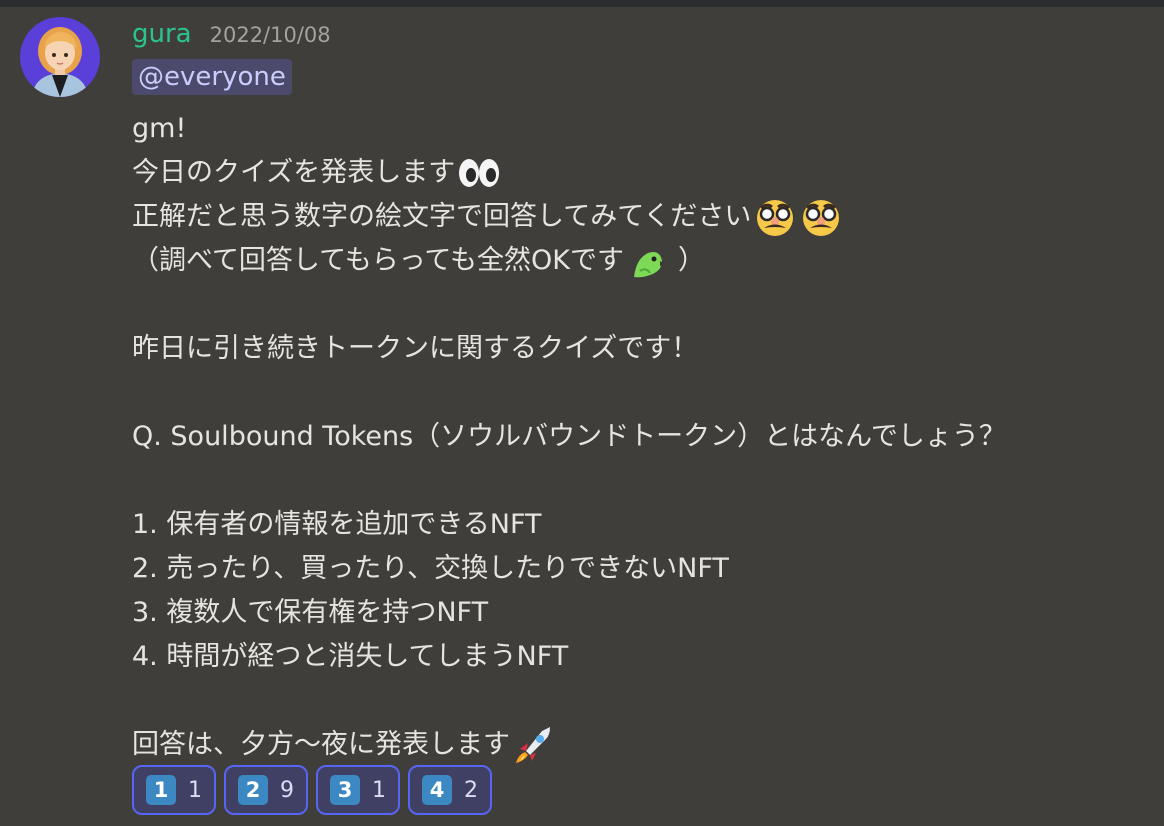  What do you see at coordinates (159, 128) in the screenshot?
I see `message-line-text: gm!` at bounding box center [159, 128].